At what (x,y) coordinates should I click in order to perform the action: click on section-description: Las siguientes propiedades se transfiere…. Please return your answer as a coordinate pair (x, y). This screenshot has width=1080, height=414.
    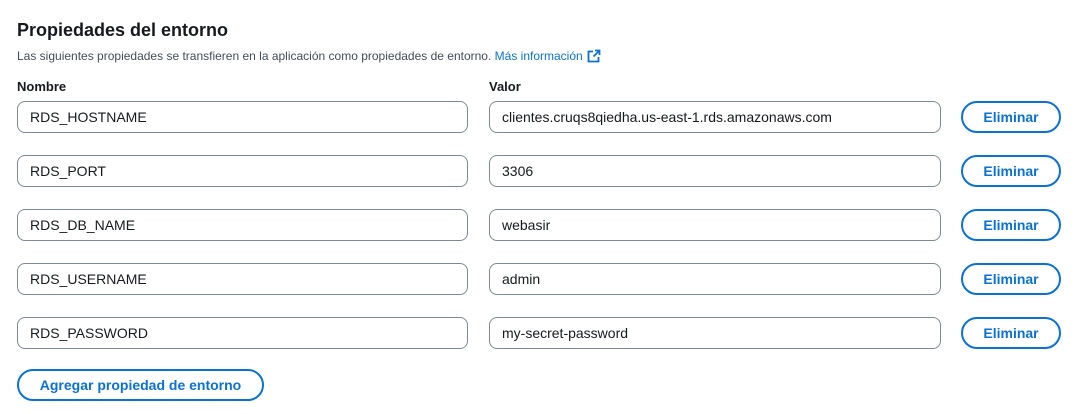
    Looking at the image, I should click on (309, 56).